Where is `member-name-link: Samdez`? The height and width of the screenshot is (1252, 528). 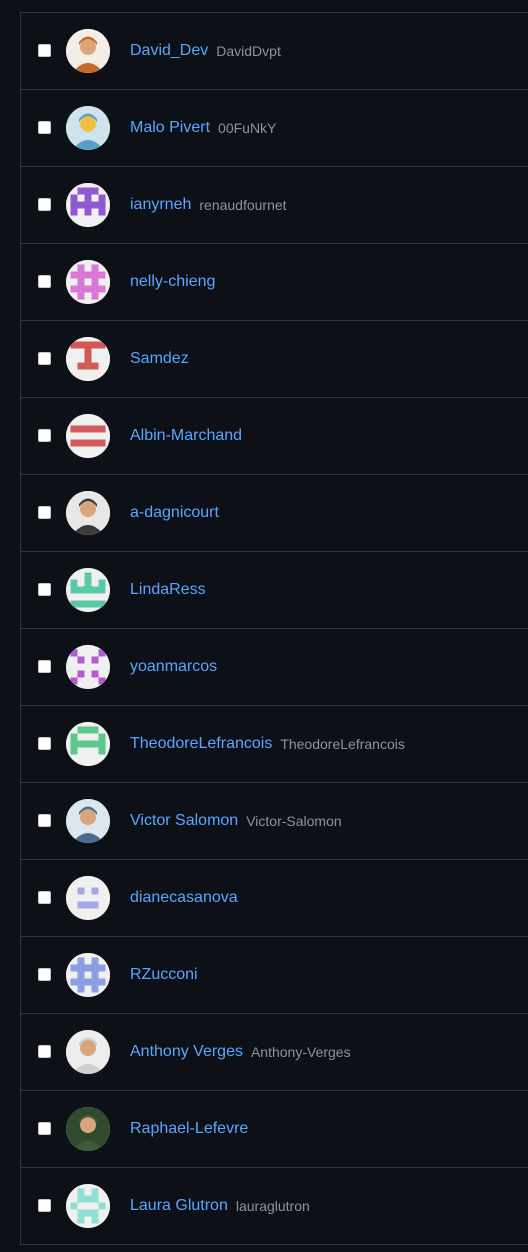
member-name-link: Samdez is located at coordinates (159, 359).